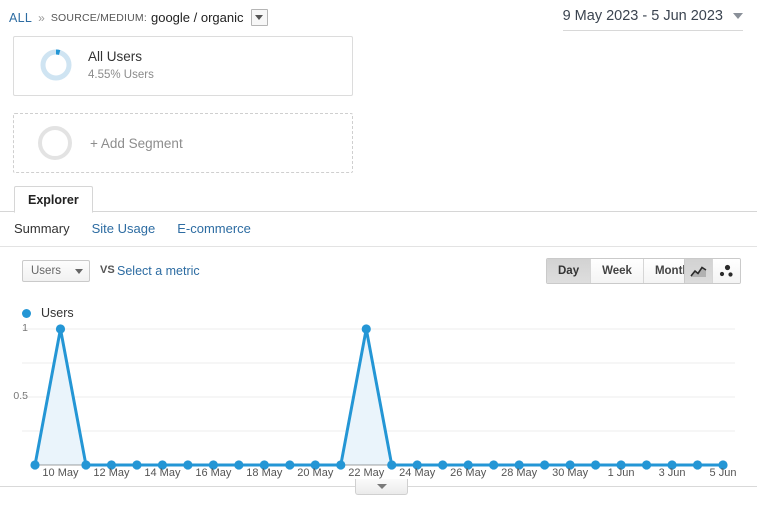  I want to click on tab-explorer: Explorer, so click(53, 199).